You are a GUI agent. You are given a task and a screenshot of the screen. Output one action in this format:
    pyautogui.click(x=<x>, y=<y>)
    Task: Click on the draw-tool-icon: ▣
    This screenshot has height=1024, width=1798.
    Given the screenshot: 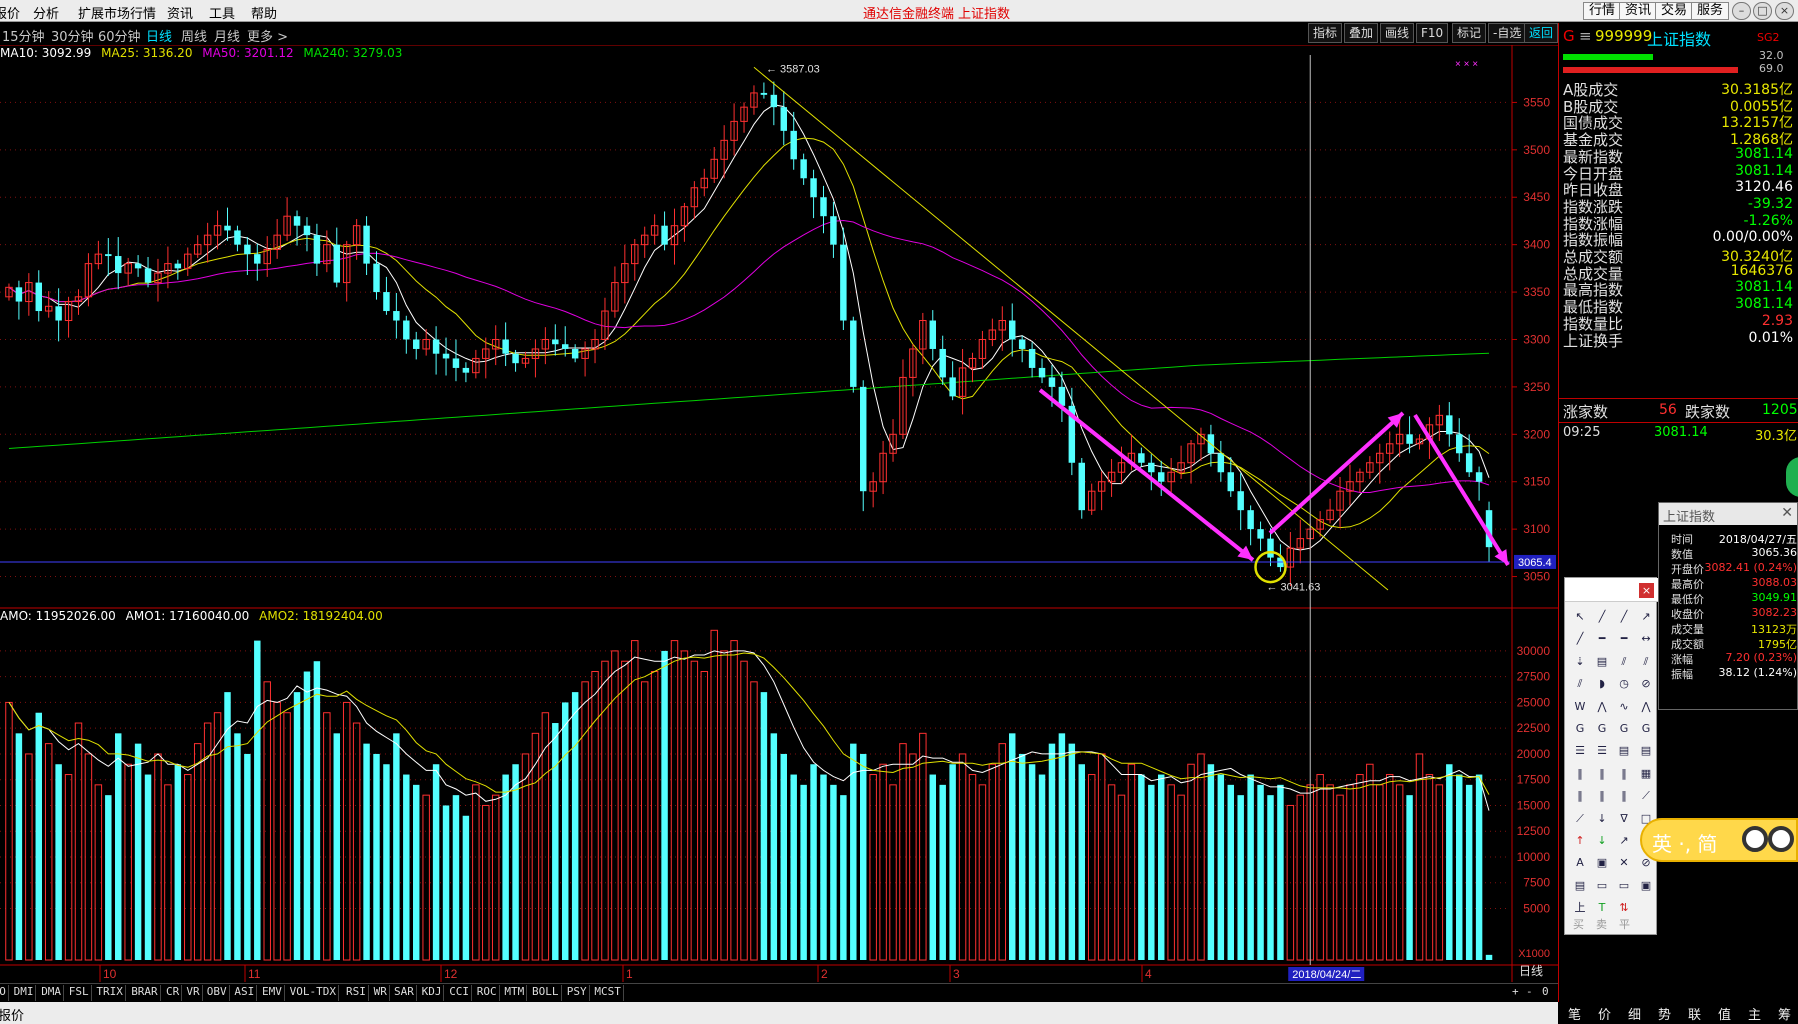 What is the action you would take?
    pyautogui.click(x=1602, y=863)
    